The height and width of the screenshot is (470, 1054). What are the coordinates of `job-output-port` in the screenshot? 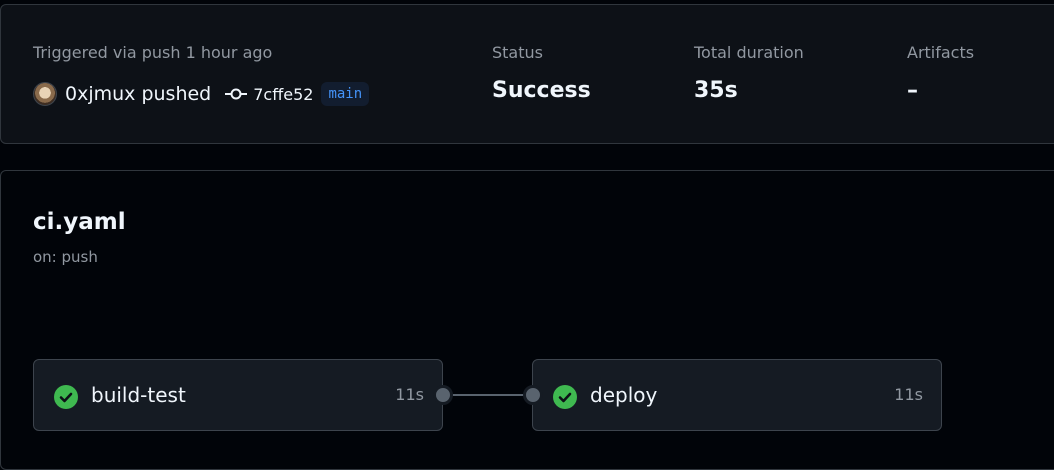 It's located at (443, 395).